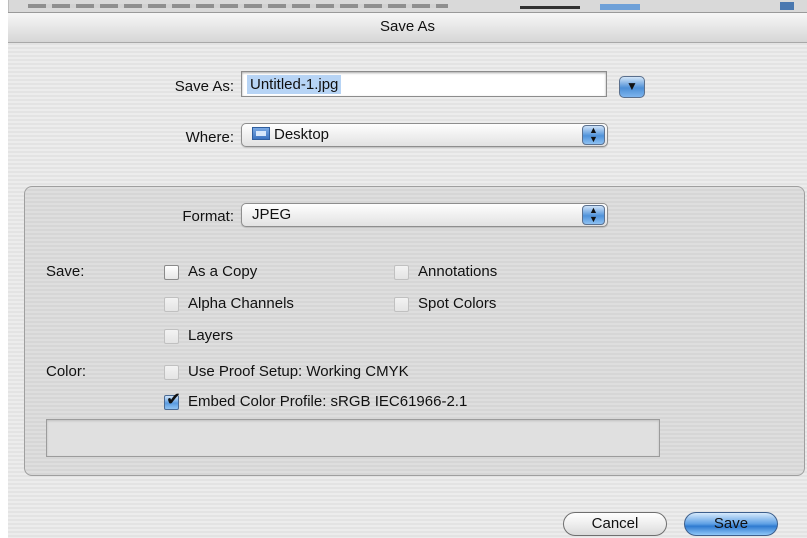 The image size is (807, 538). What do you see at coordinates (731, 524) in the screenshot?
I see `save-button: Save` at bounding box center [731, 524].